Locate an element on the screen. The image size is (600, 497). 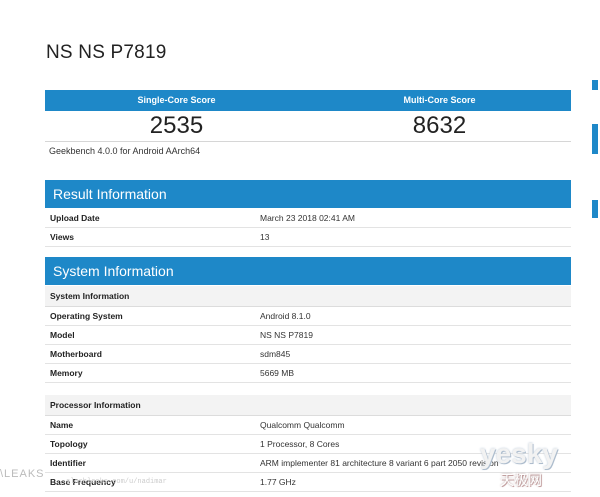
row-key: Topology is located at coordinates (69, 444).